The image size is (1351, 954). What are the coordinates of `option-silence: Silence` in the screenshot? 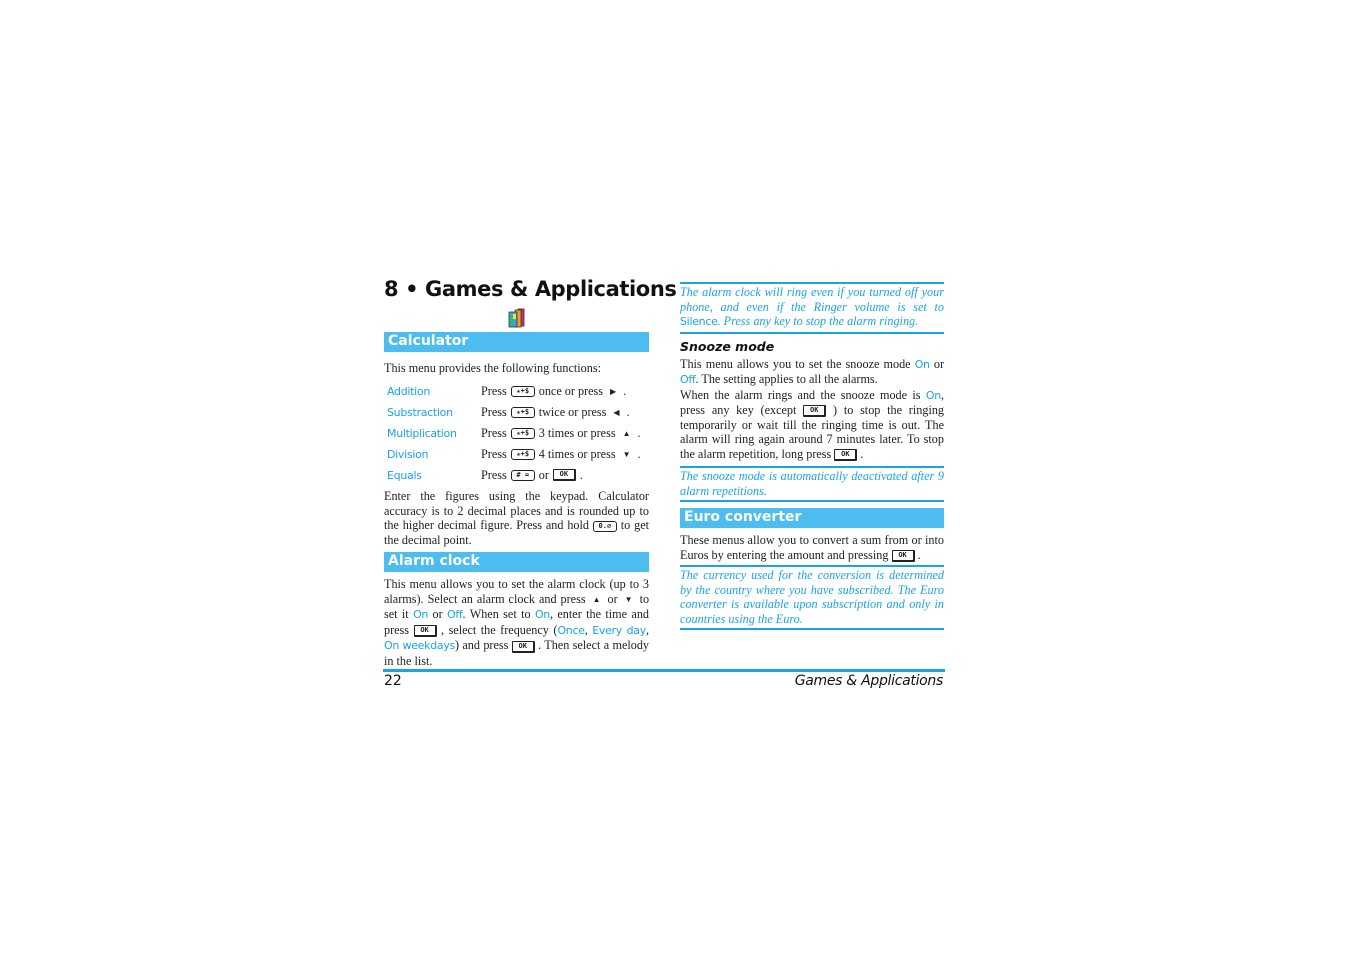 It's located at (699, 321).